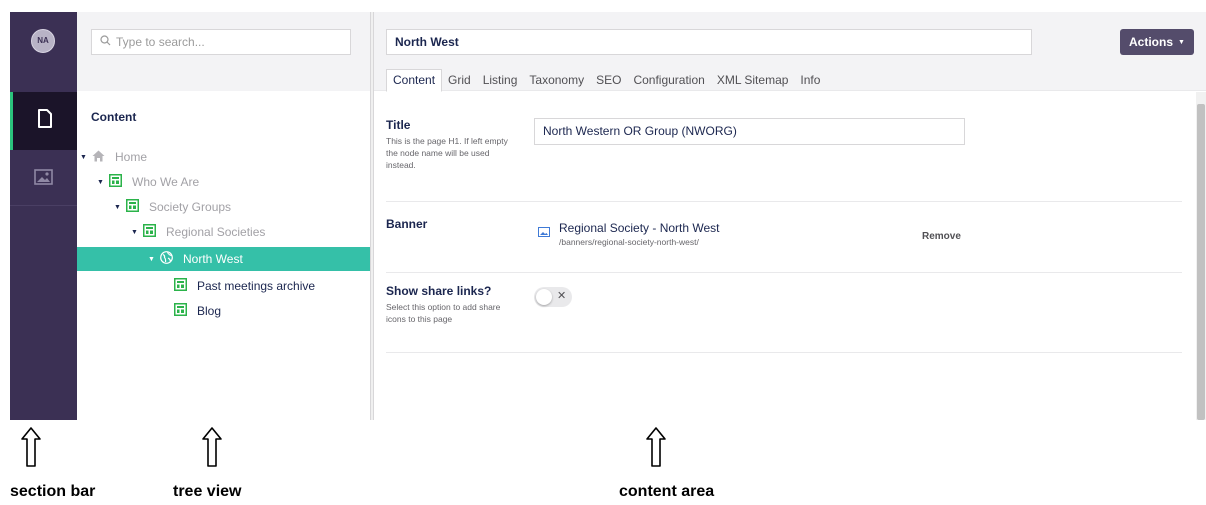 The height and width of the screenshot is (505, 1206). Describe the element at coordinates (500, 81) in the screenshot. I see `tab-listing: Listing` at that location.